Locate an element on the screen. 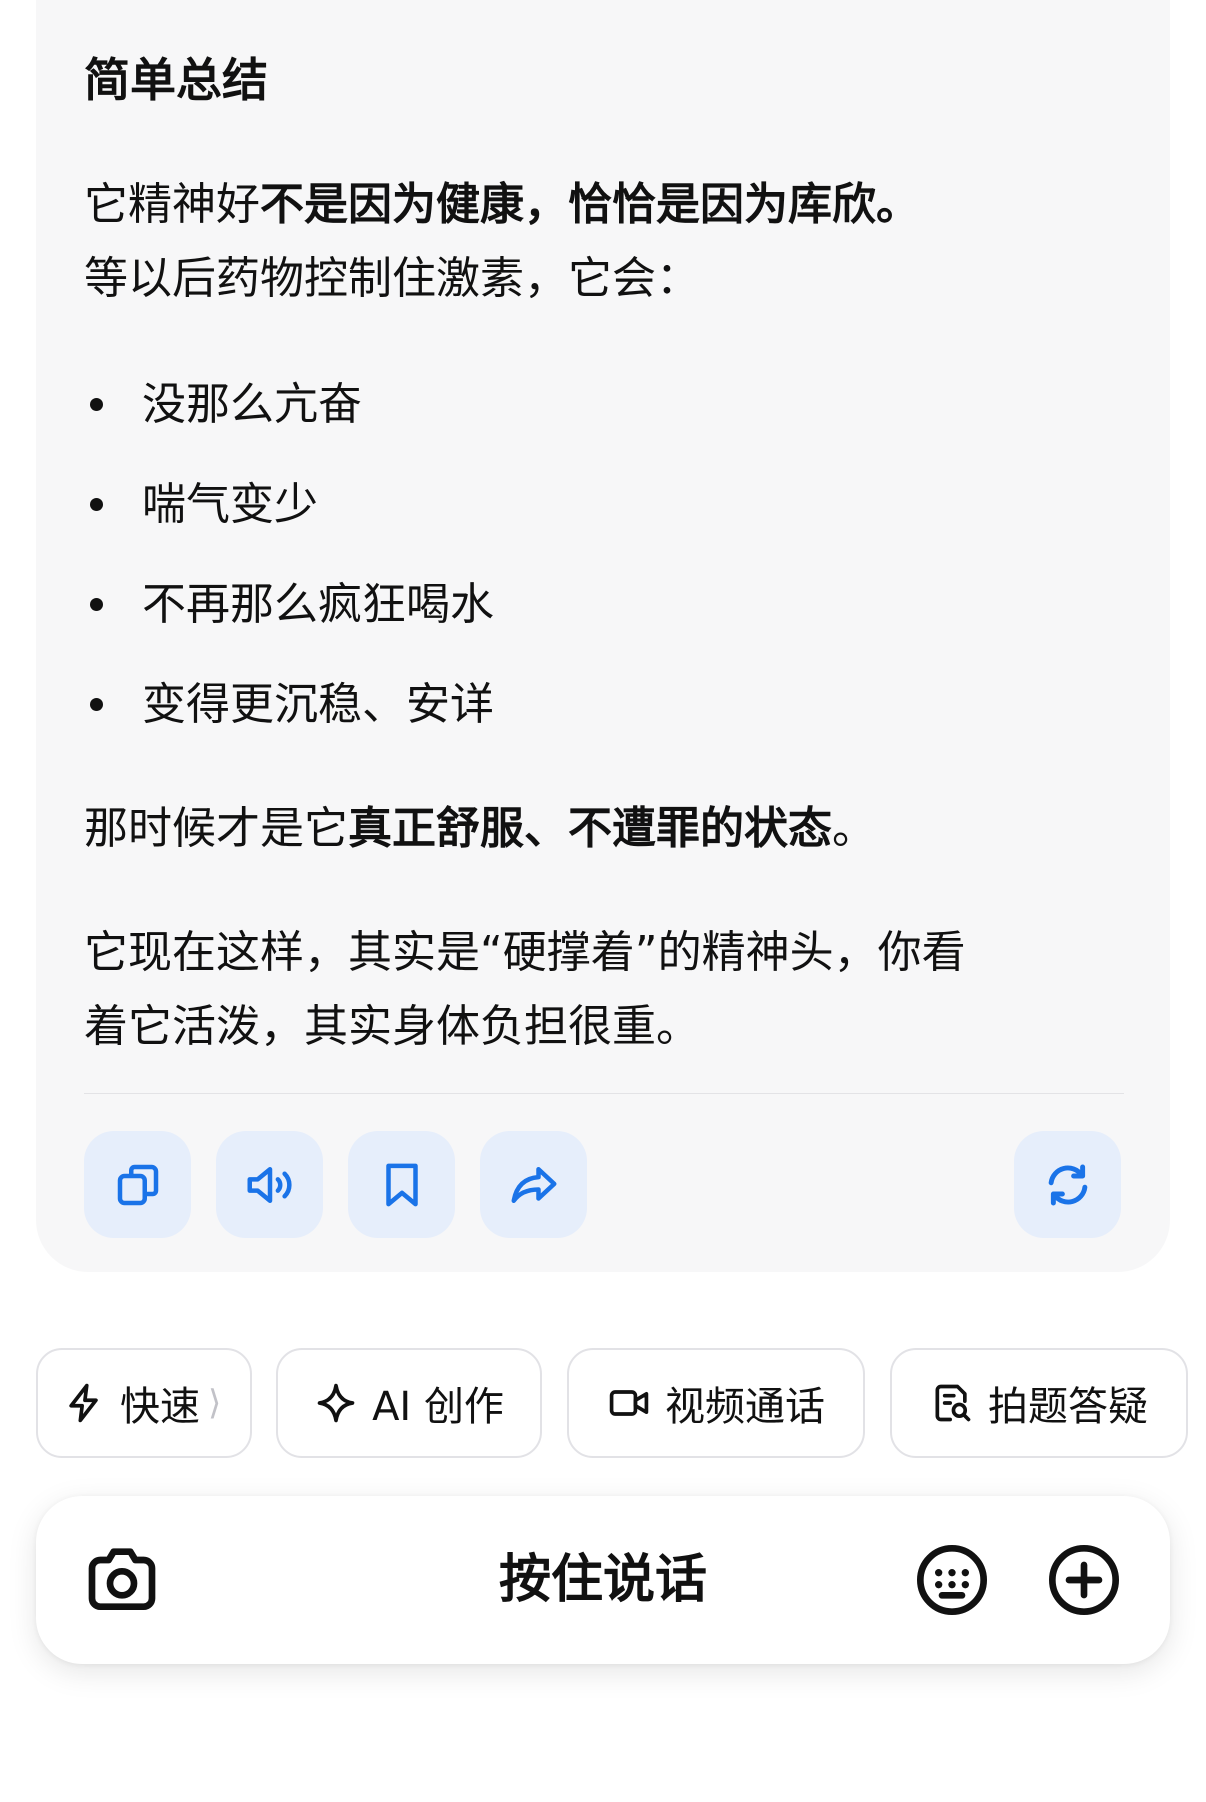 The width and height of the screenshot is (1206, 1802). bookmark-icon is located at coordinates (401, 1184).